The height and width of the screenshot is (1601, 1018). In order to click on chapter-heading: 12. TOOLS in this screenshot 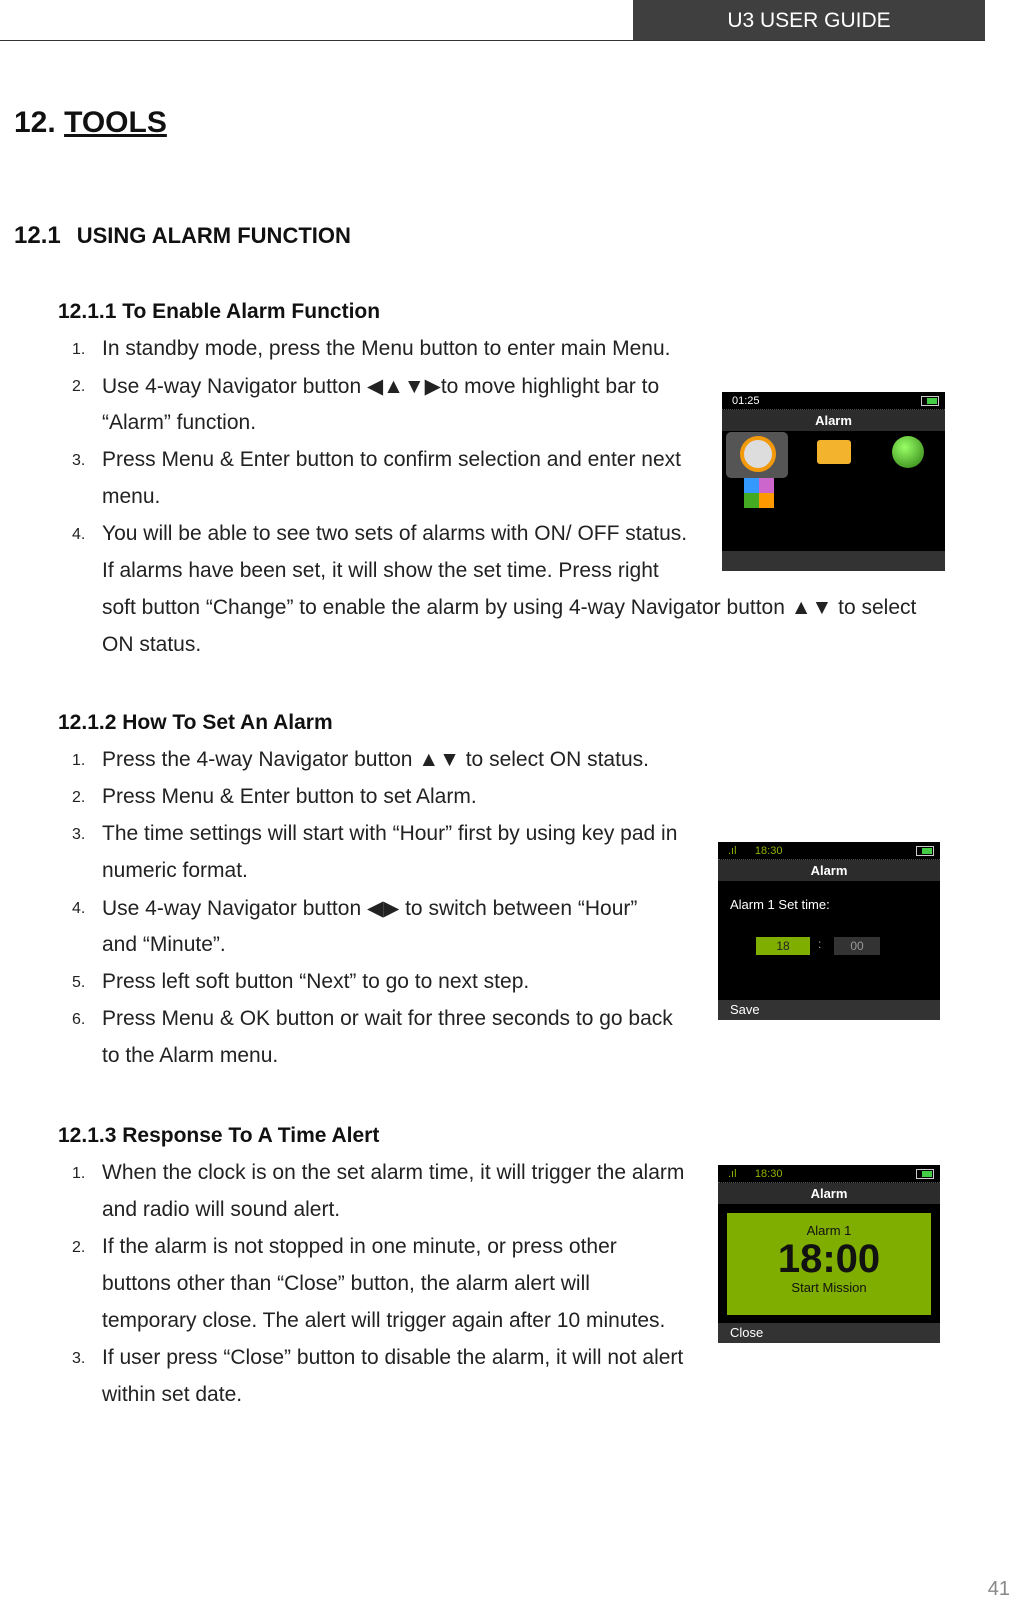, I will do `click(90, 123)`.